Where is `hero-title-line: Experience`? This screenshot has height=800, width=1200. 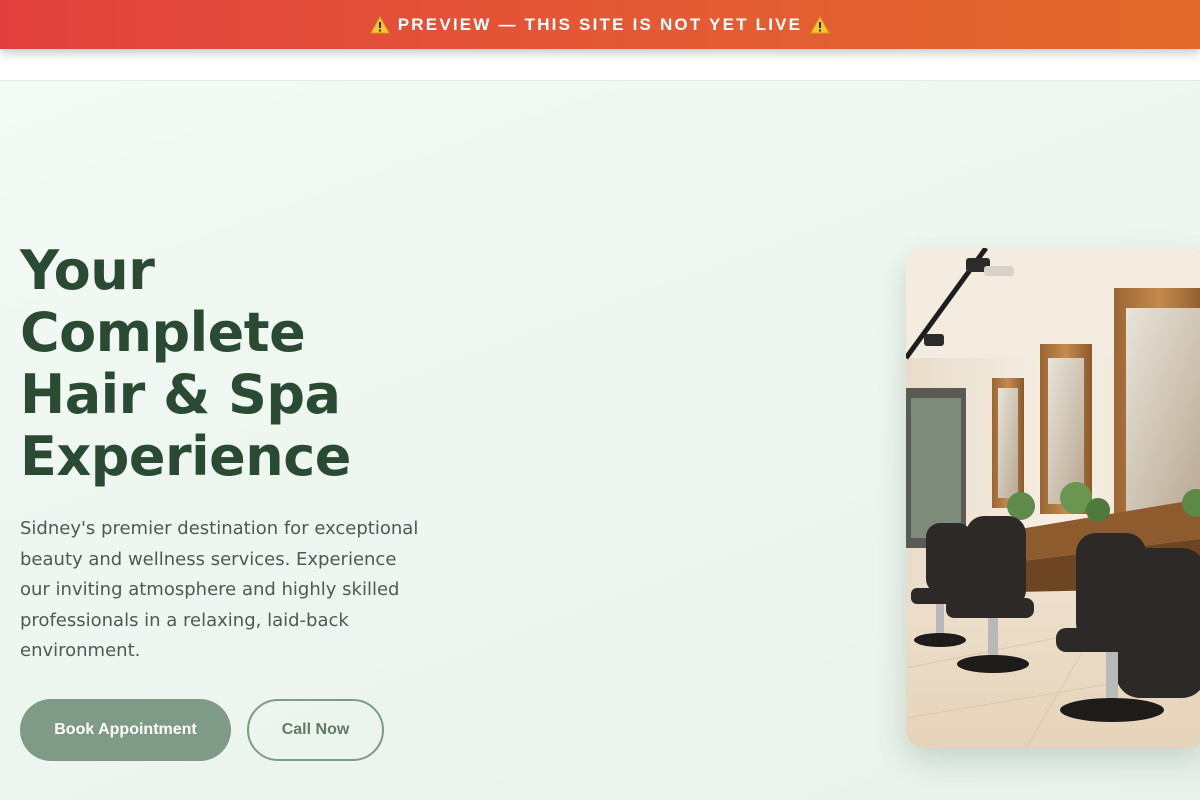
hero-title-line: Experience is located at coordinates (185, 456).